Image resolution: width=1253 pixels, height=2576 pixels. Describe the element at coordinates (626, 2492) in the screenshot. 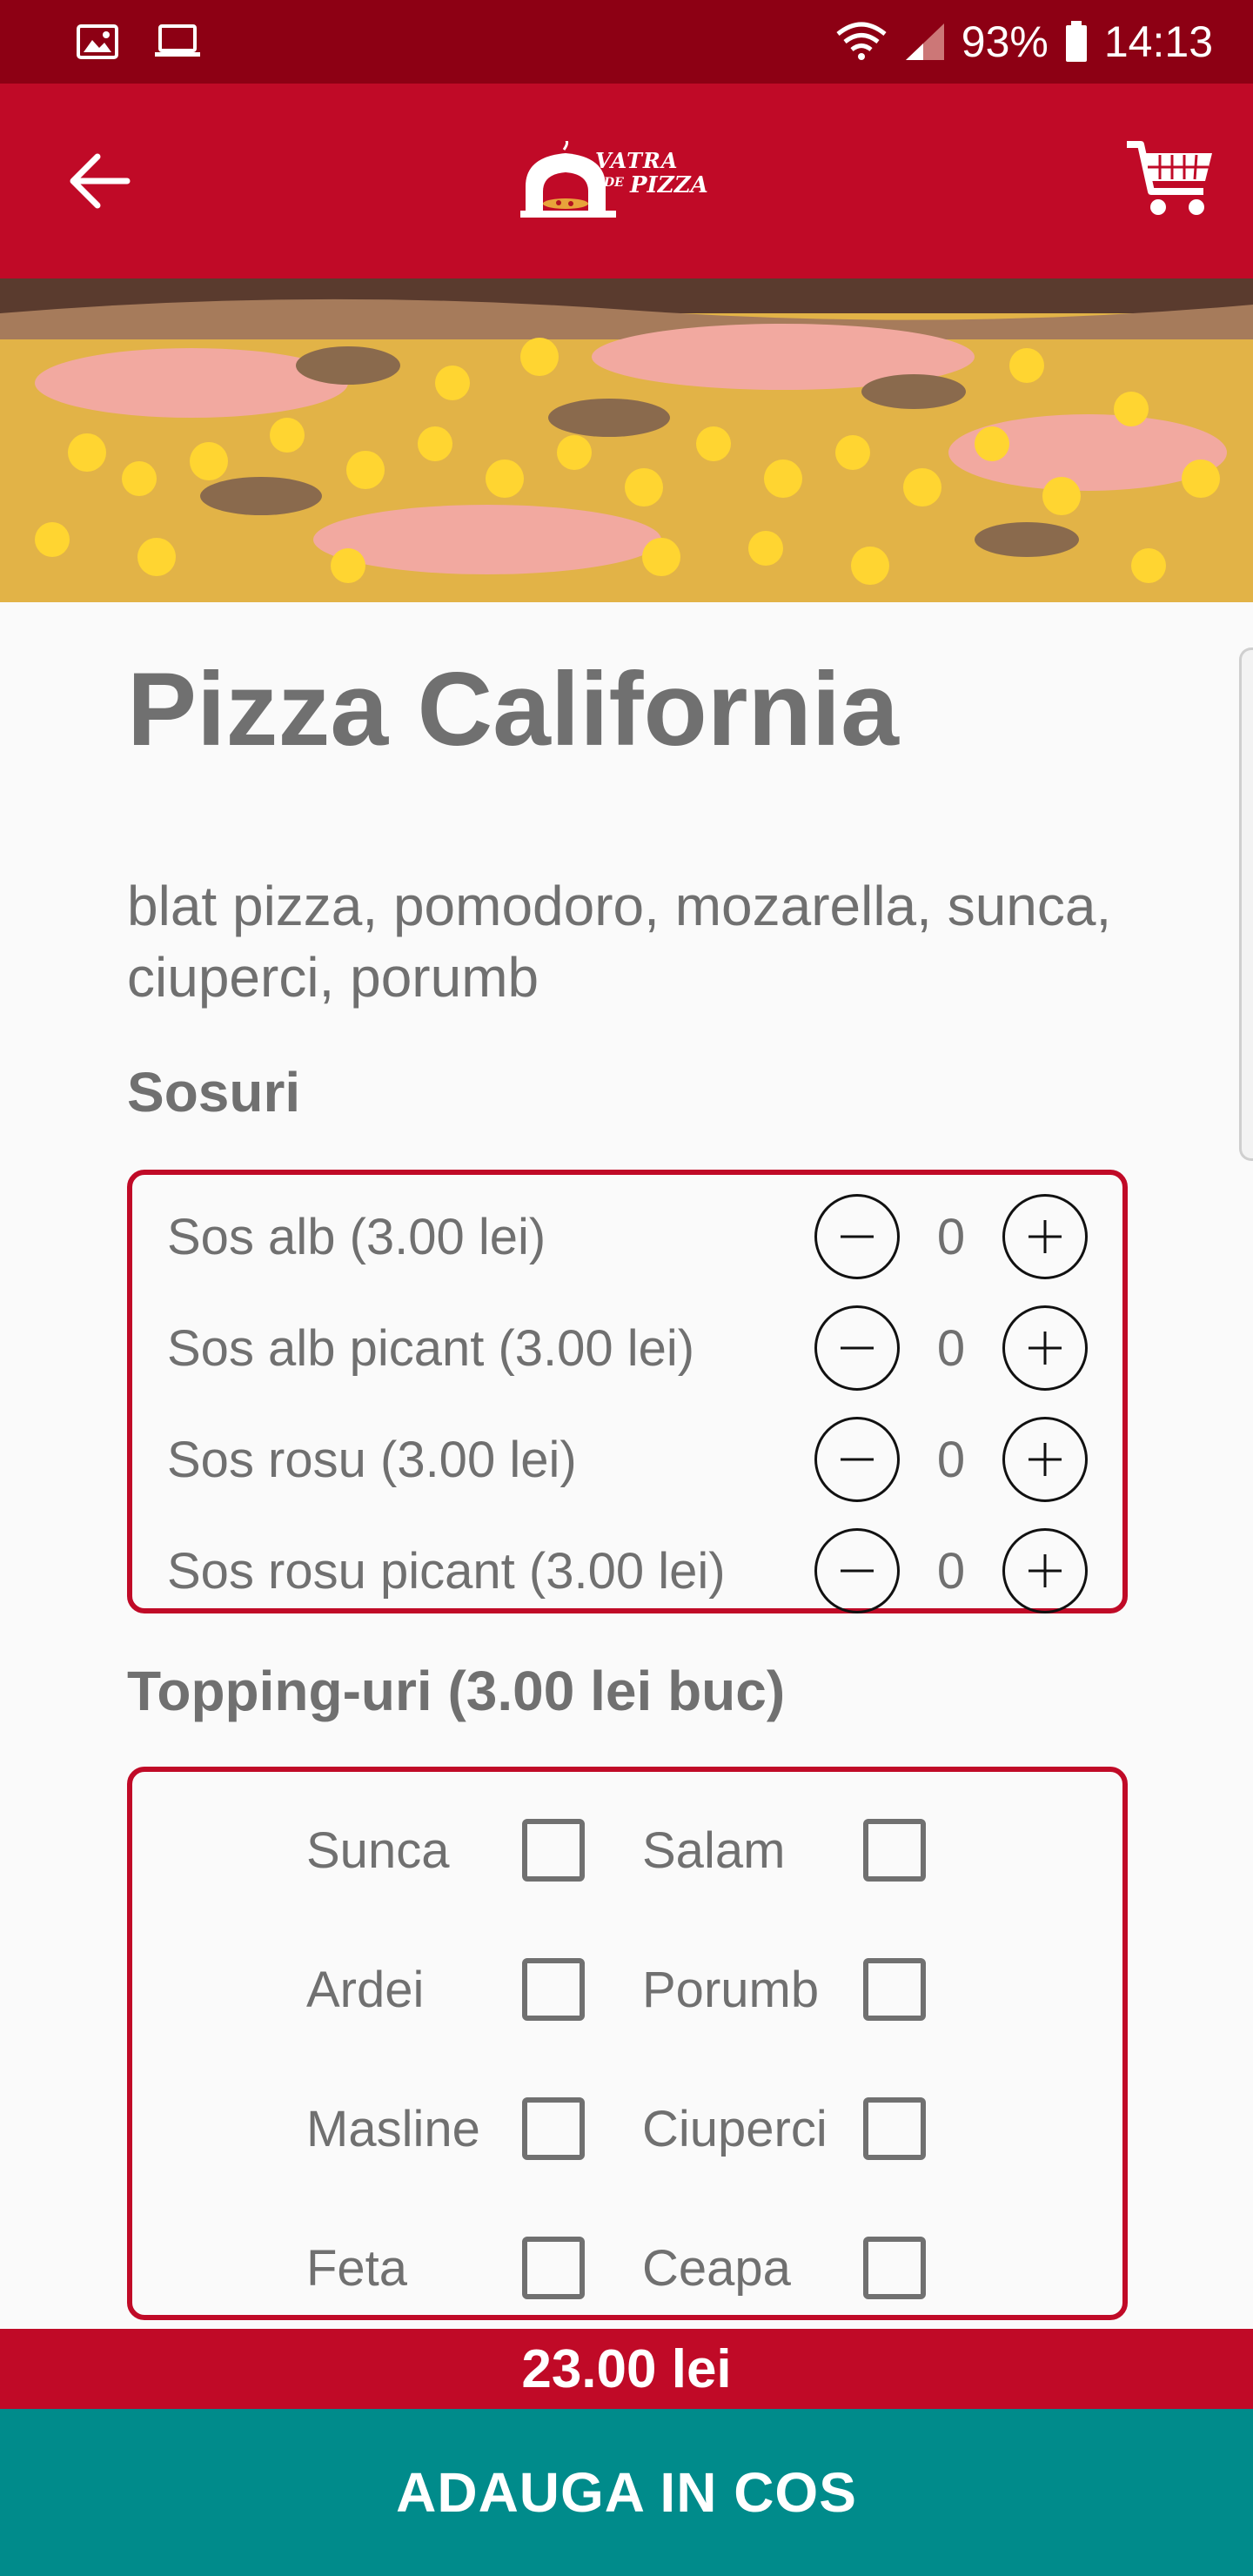

I see `add-to-cart-button: ADAUGA IN COS` at that location.